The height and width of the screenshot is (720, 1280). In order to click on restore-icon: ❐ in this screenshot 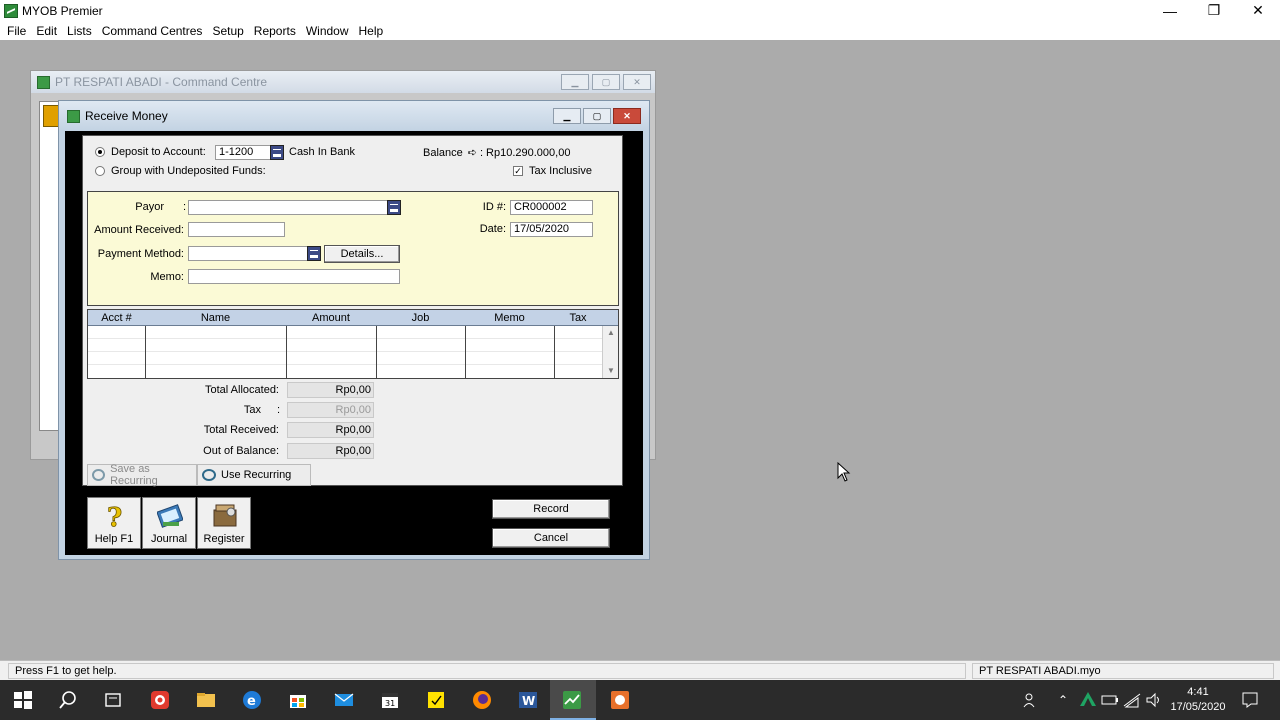, I will do `click(1214, 10)`.